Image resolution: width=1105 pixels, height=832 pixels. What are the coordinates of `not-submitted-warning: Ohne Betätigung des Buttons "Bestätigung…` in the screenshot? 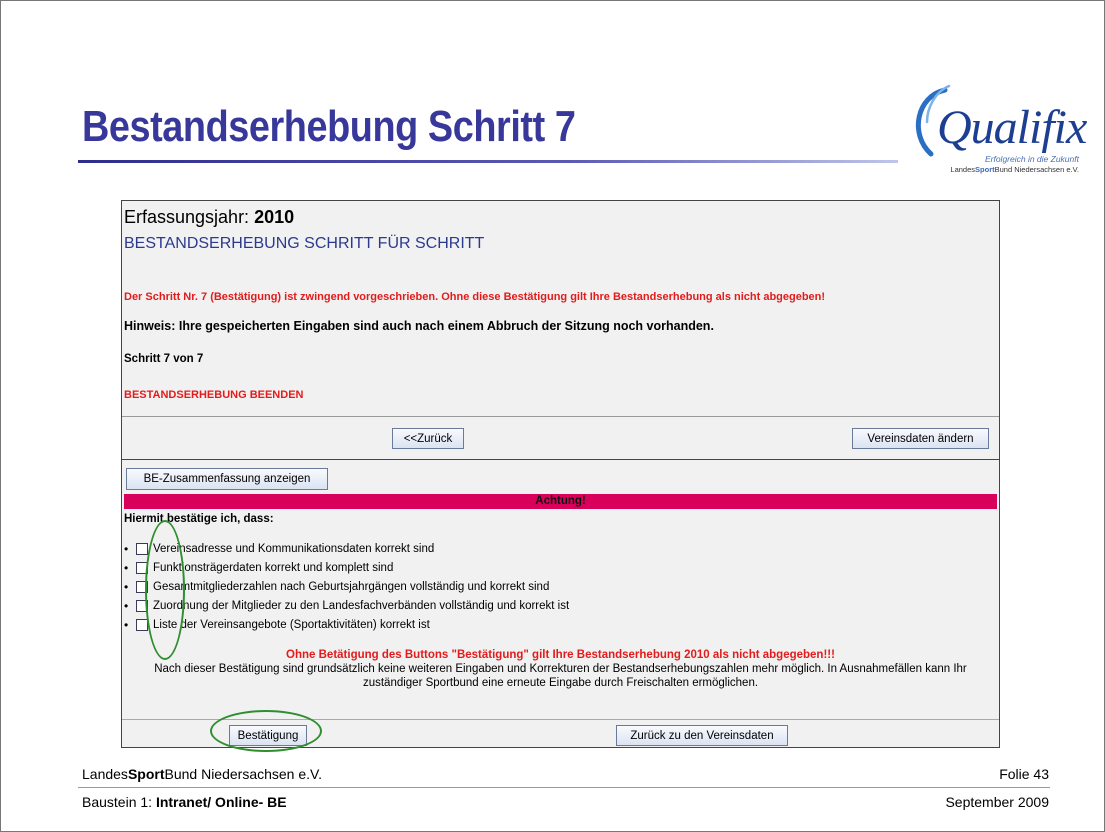 It's located at (560, 655).